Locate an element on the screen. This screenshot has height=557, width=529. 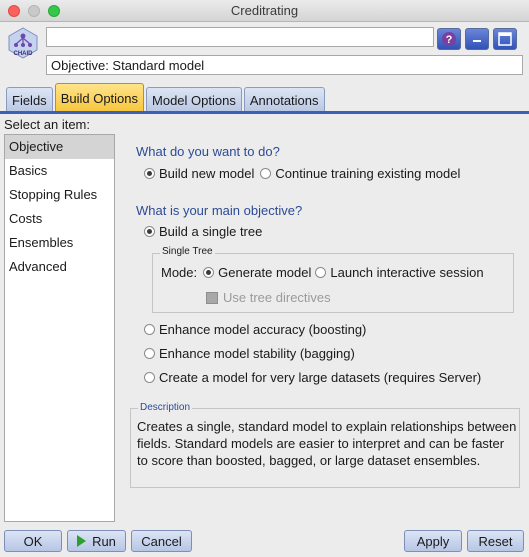
boosting-label: Enhance model accuracy (boosting) is located at coordinates (263, 329).